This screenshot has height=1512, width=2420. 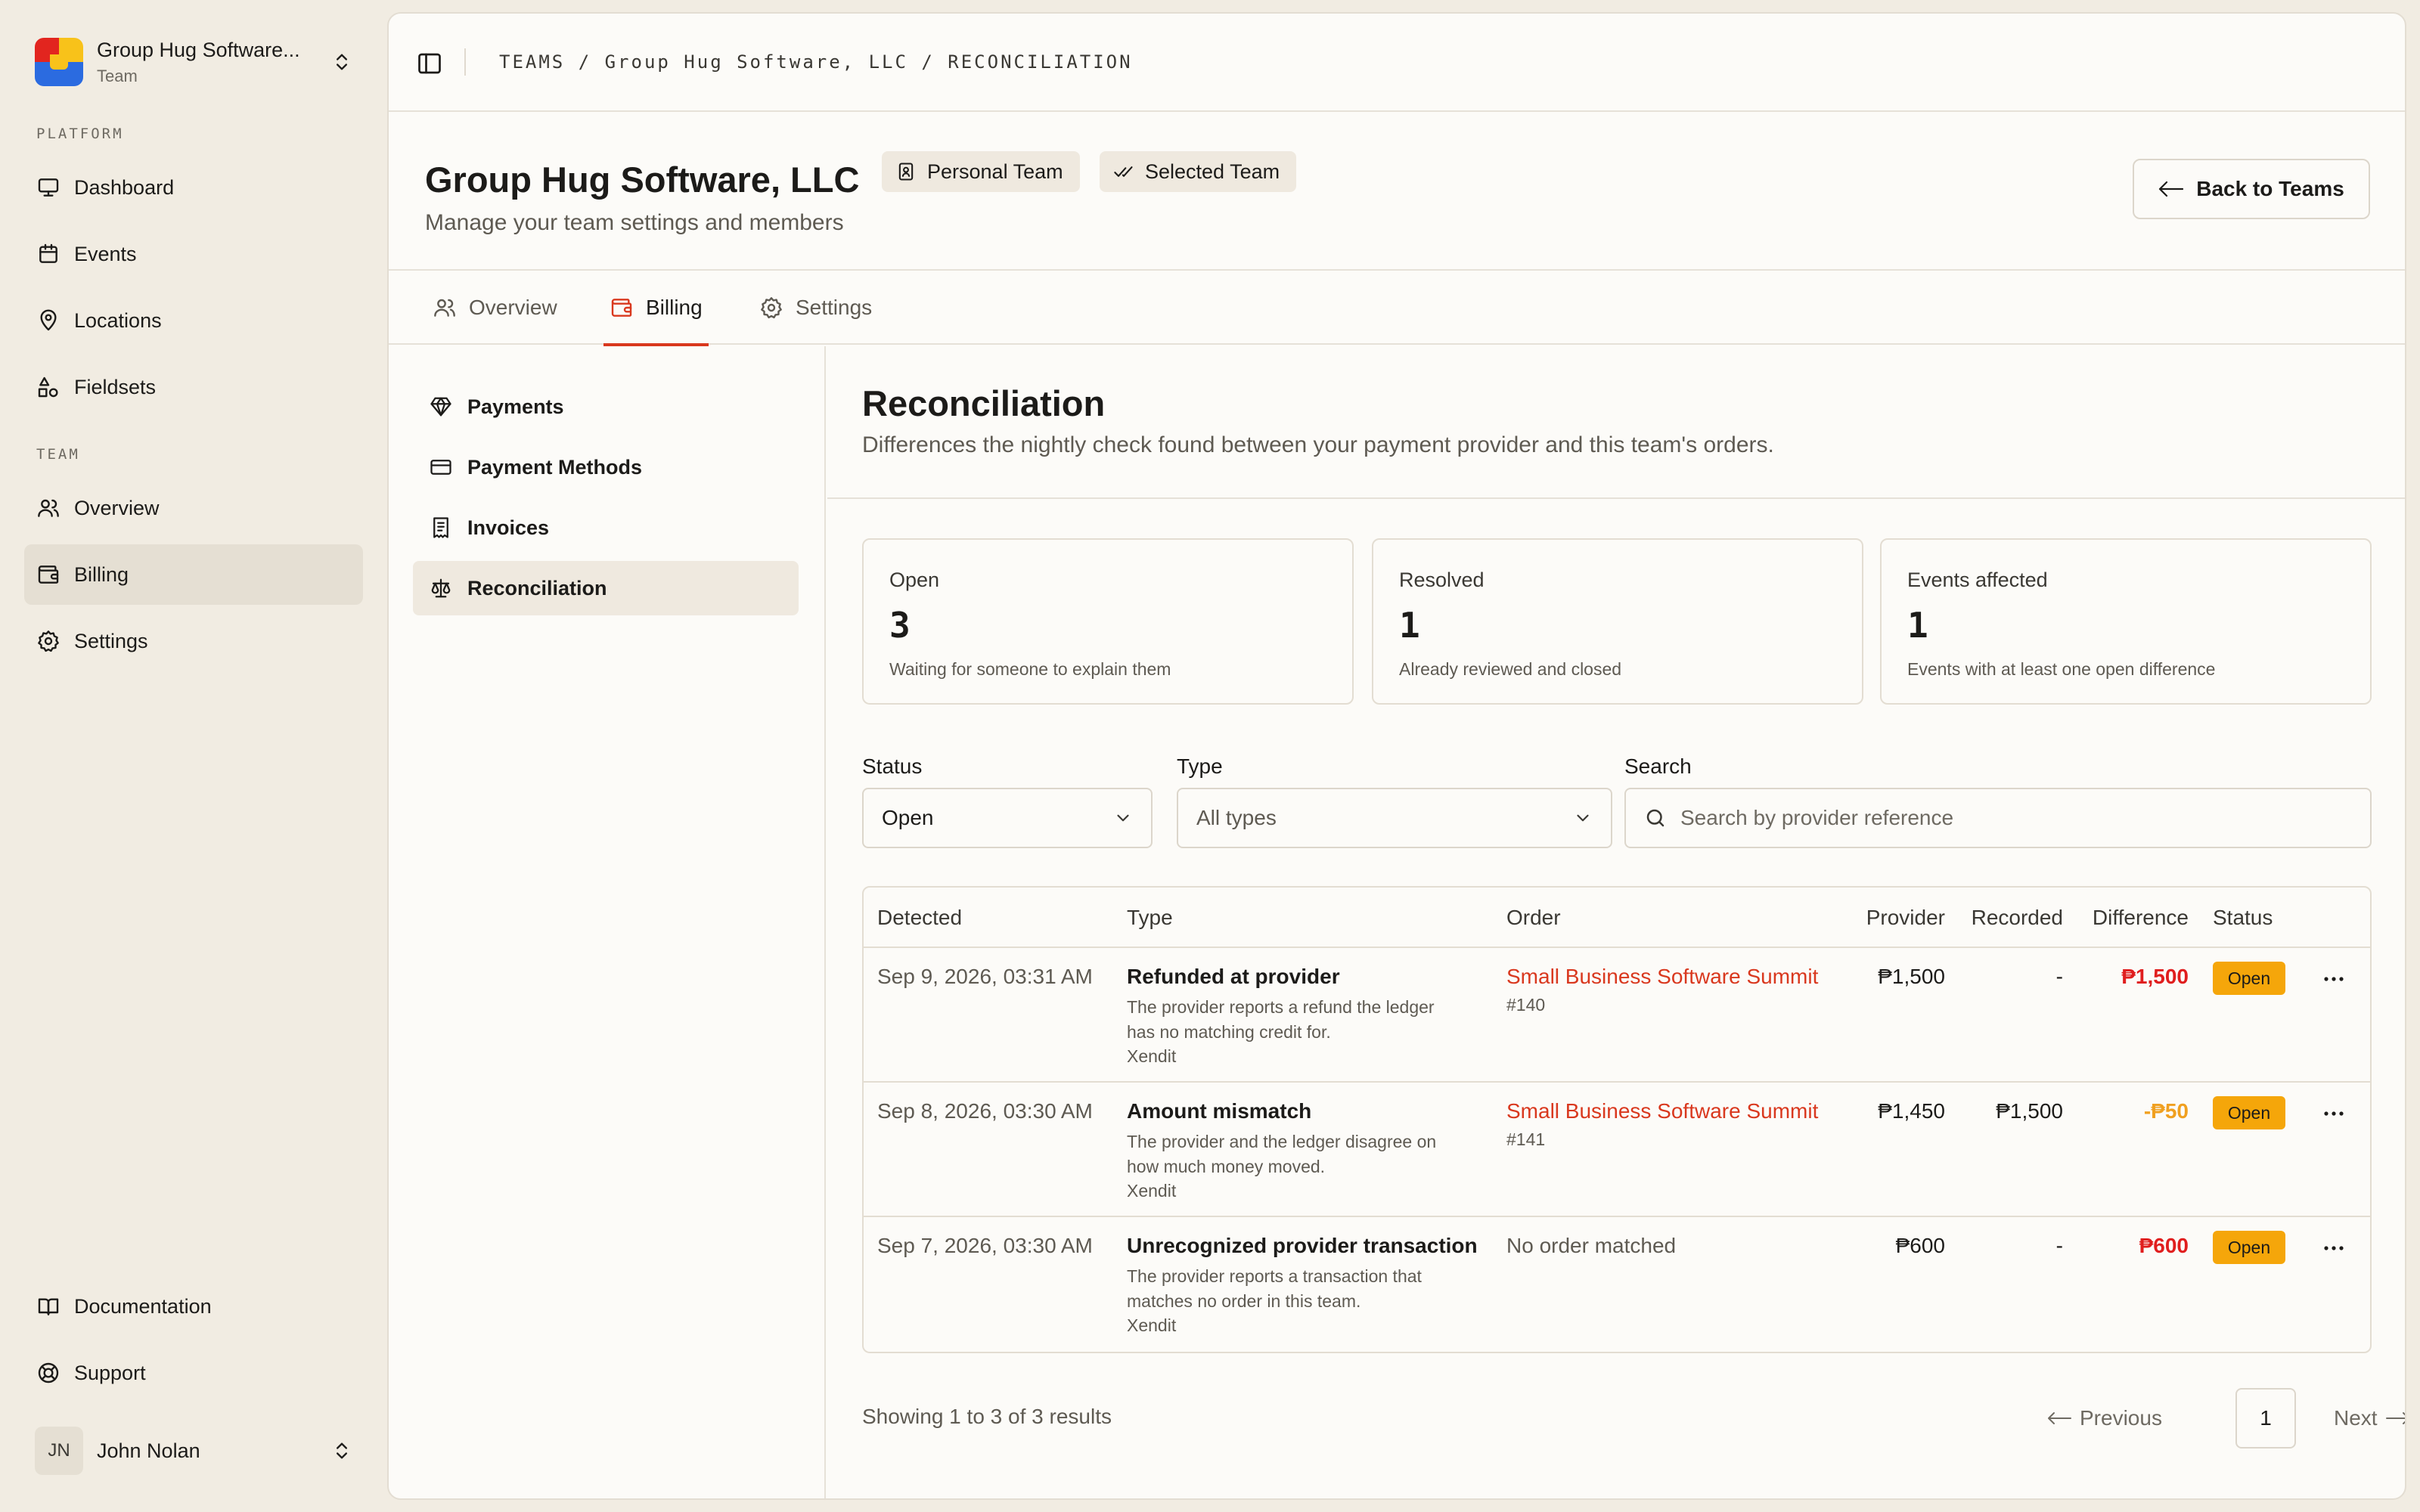 I want to click on subnav-item-payment-methods: Payment Methods, so click(x=606, y=467).